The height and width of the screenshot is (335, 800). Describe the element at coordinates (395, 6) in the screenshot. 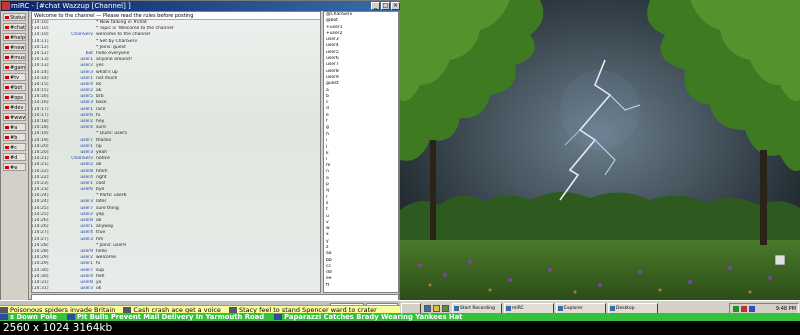

I see `close-button: ×` at that location.